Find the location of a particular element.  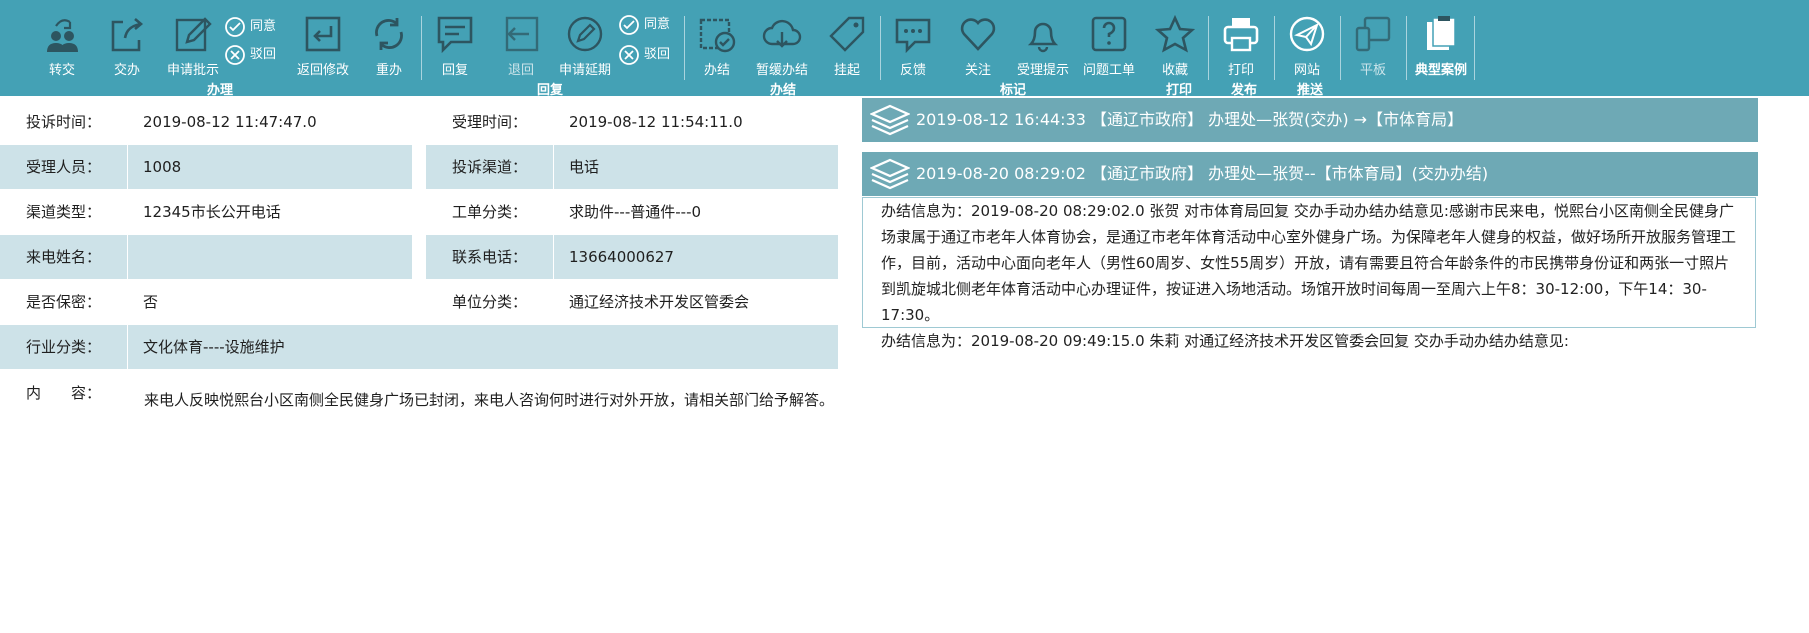

send-back-button: 退回 is located at coordinates (521, 45).